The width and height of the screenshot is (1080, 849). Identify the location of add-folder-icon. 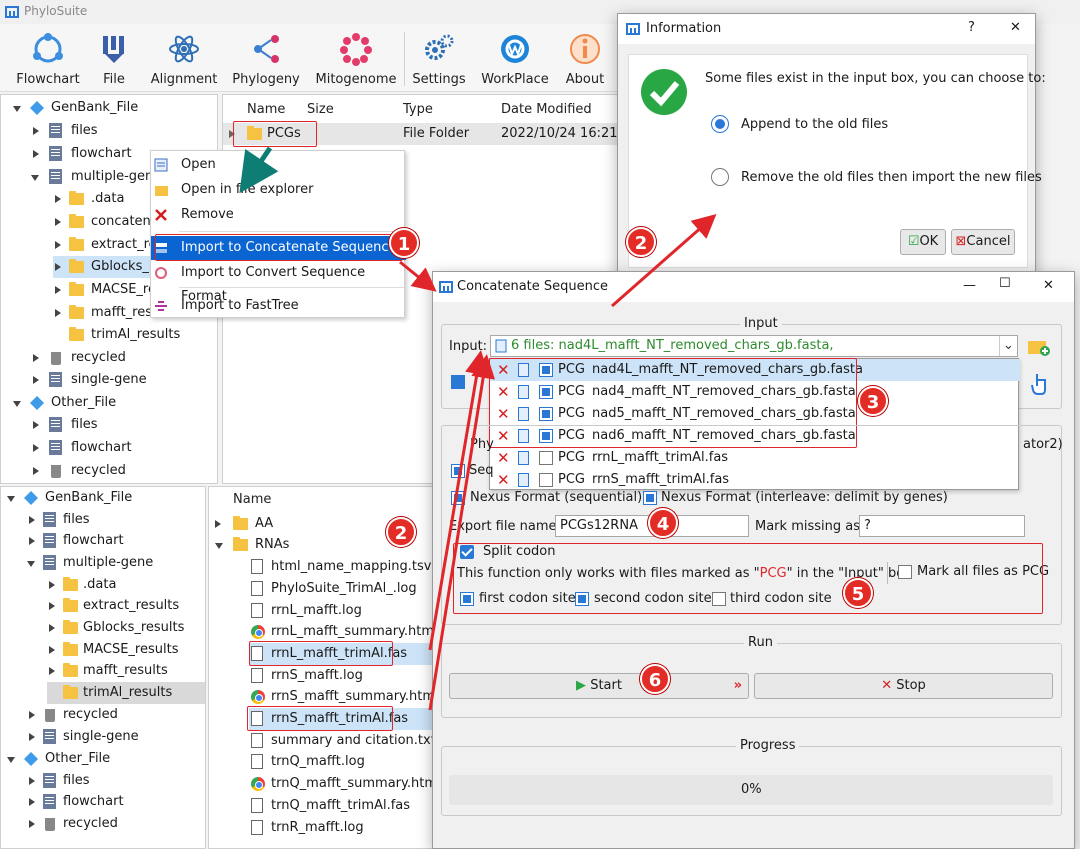
(1039, 347).